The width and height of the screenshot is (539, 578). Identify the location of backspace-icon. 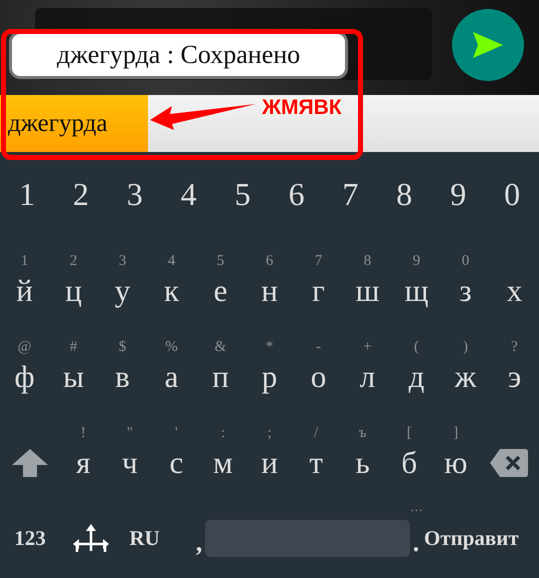
(509, 463).